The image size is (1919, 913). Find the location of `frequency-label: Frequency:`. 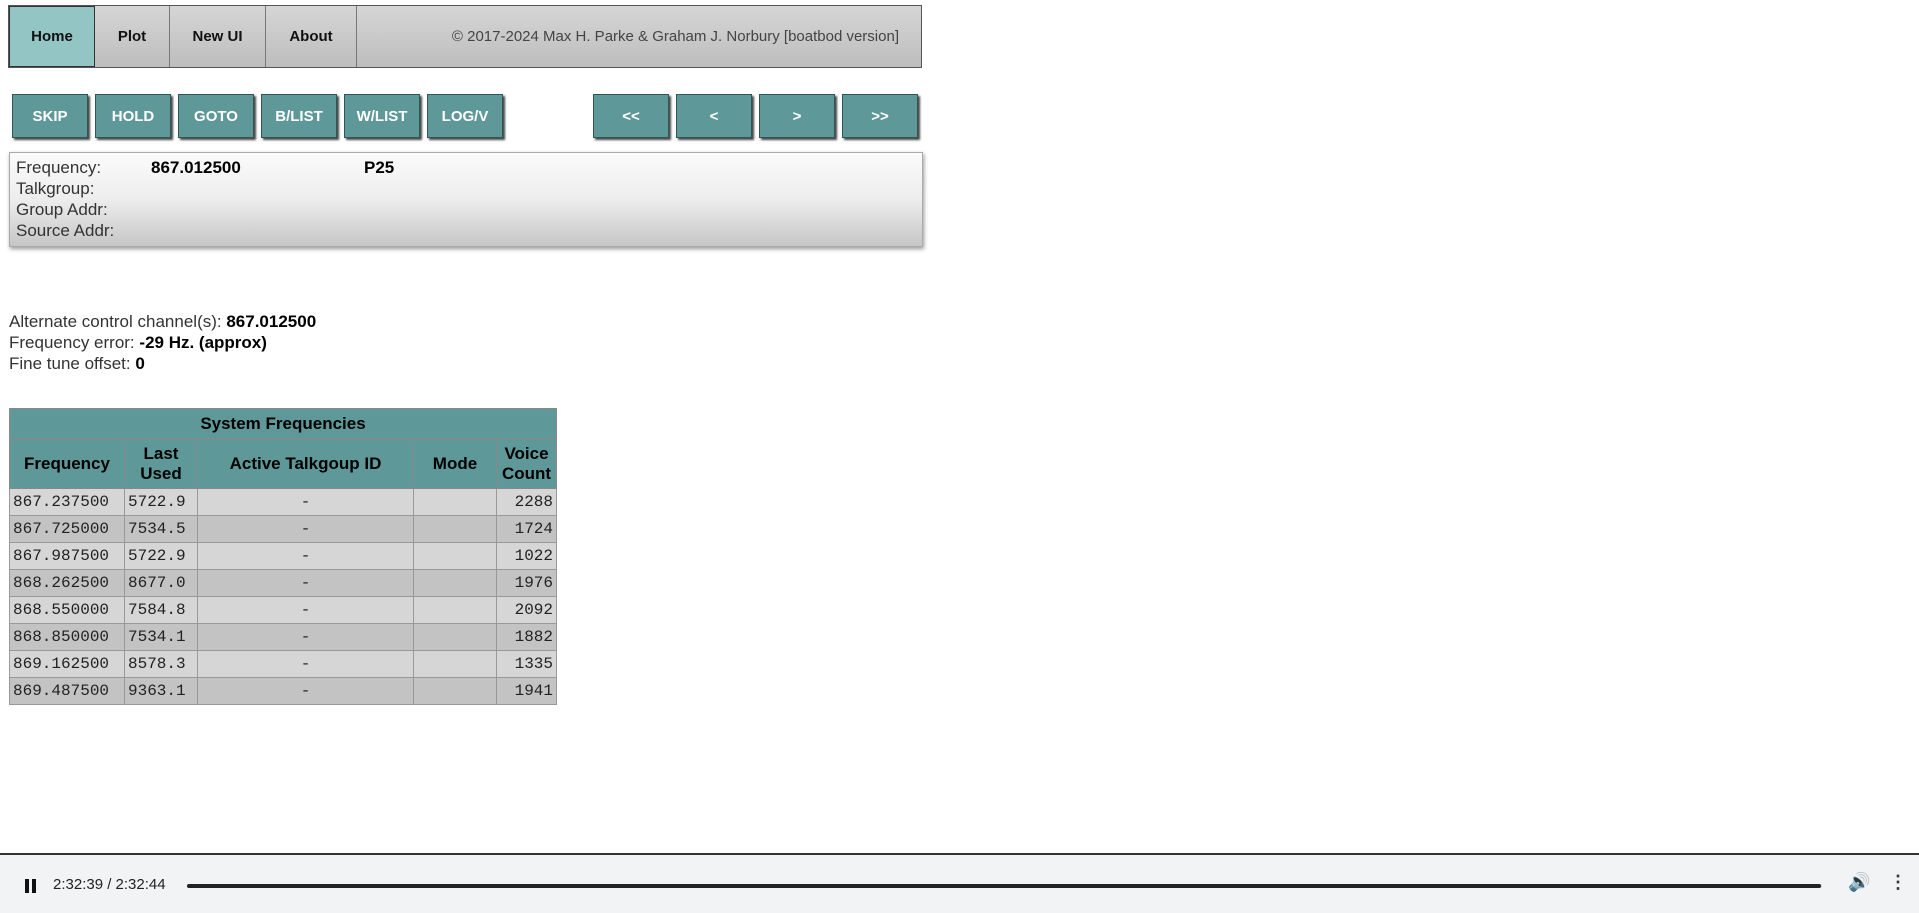

frequency-label: Frequency: is located at coordinates (59, 167).